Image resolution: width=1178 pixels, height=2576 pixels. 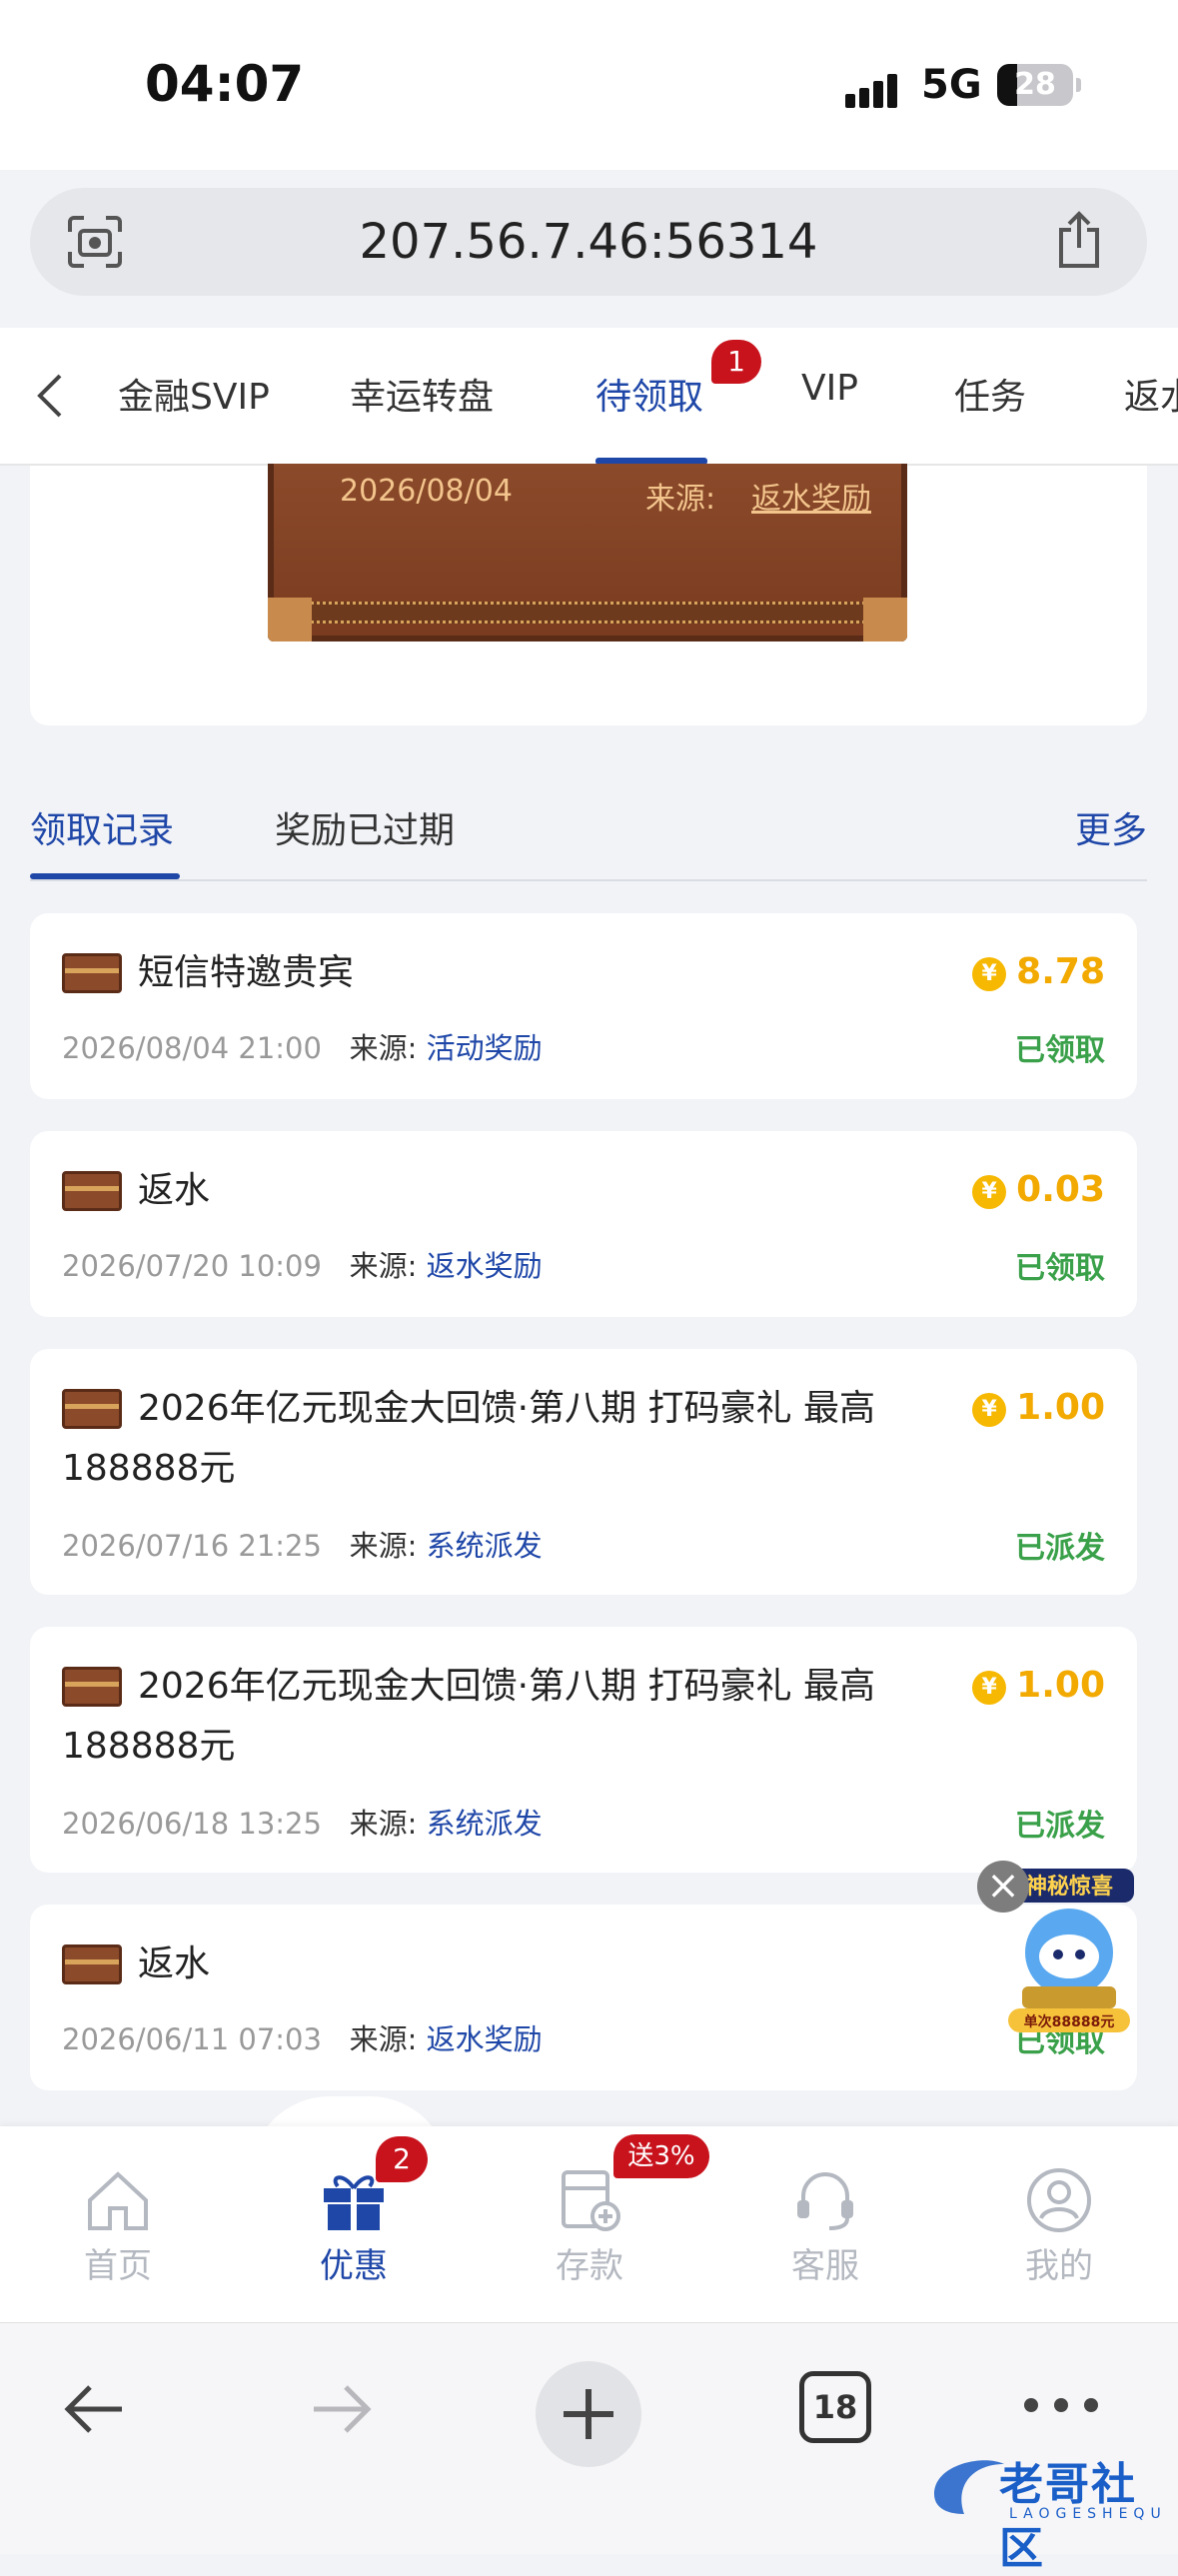 What do you see at coordinates (589, 2266) in the screenshot?
I see `nav-deposit-label: 存款` at bounding box center [589, 2266].